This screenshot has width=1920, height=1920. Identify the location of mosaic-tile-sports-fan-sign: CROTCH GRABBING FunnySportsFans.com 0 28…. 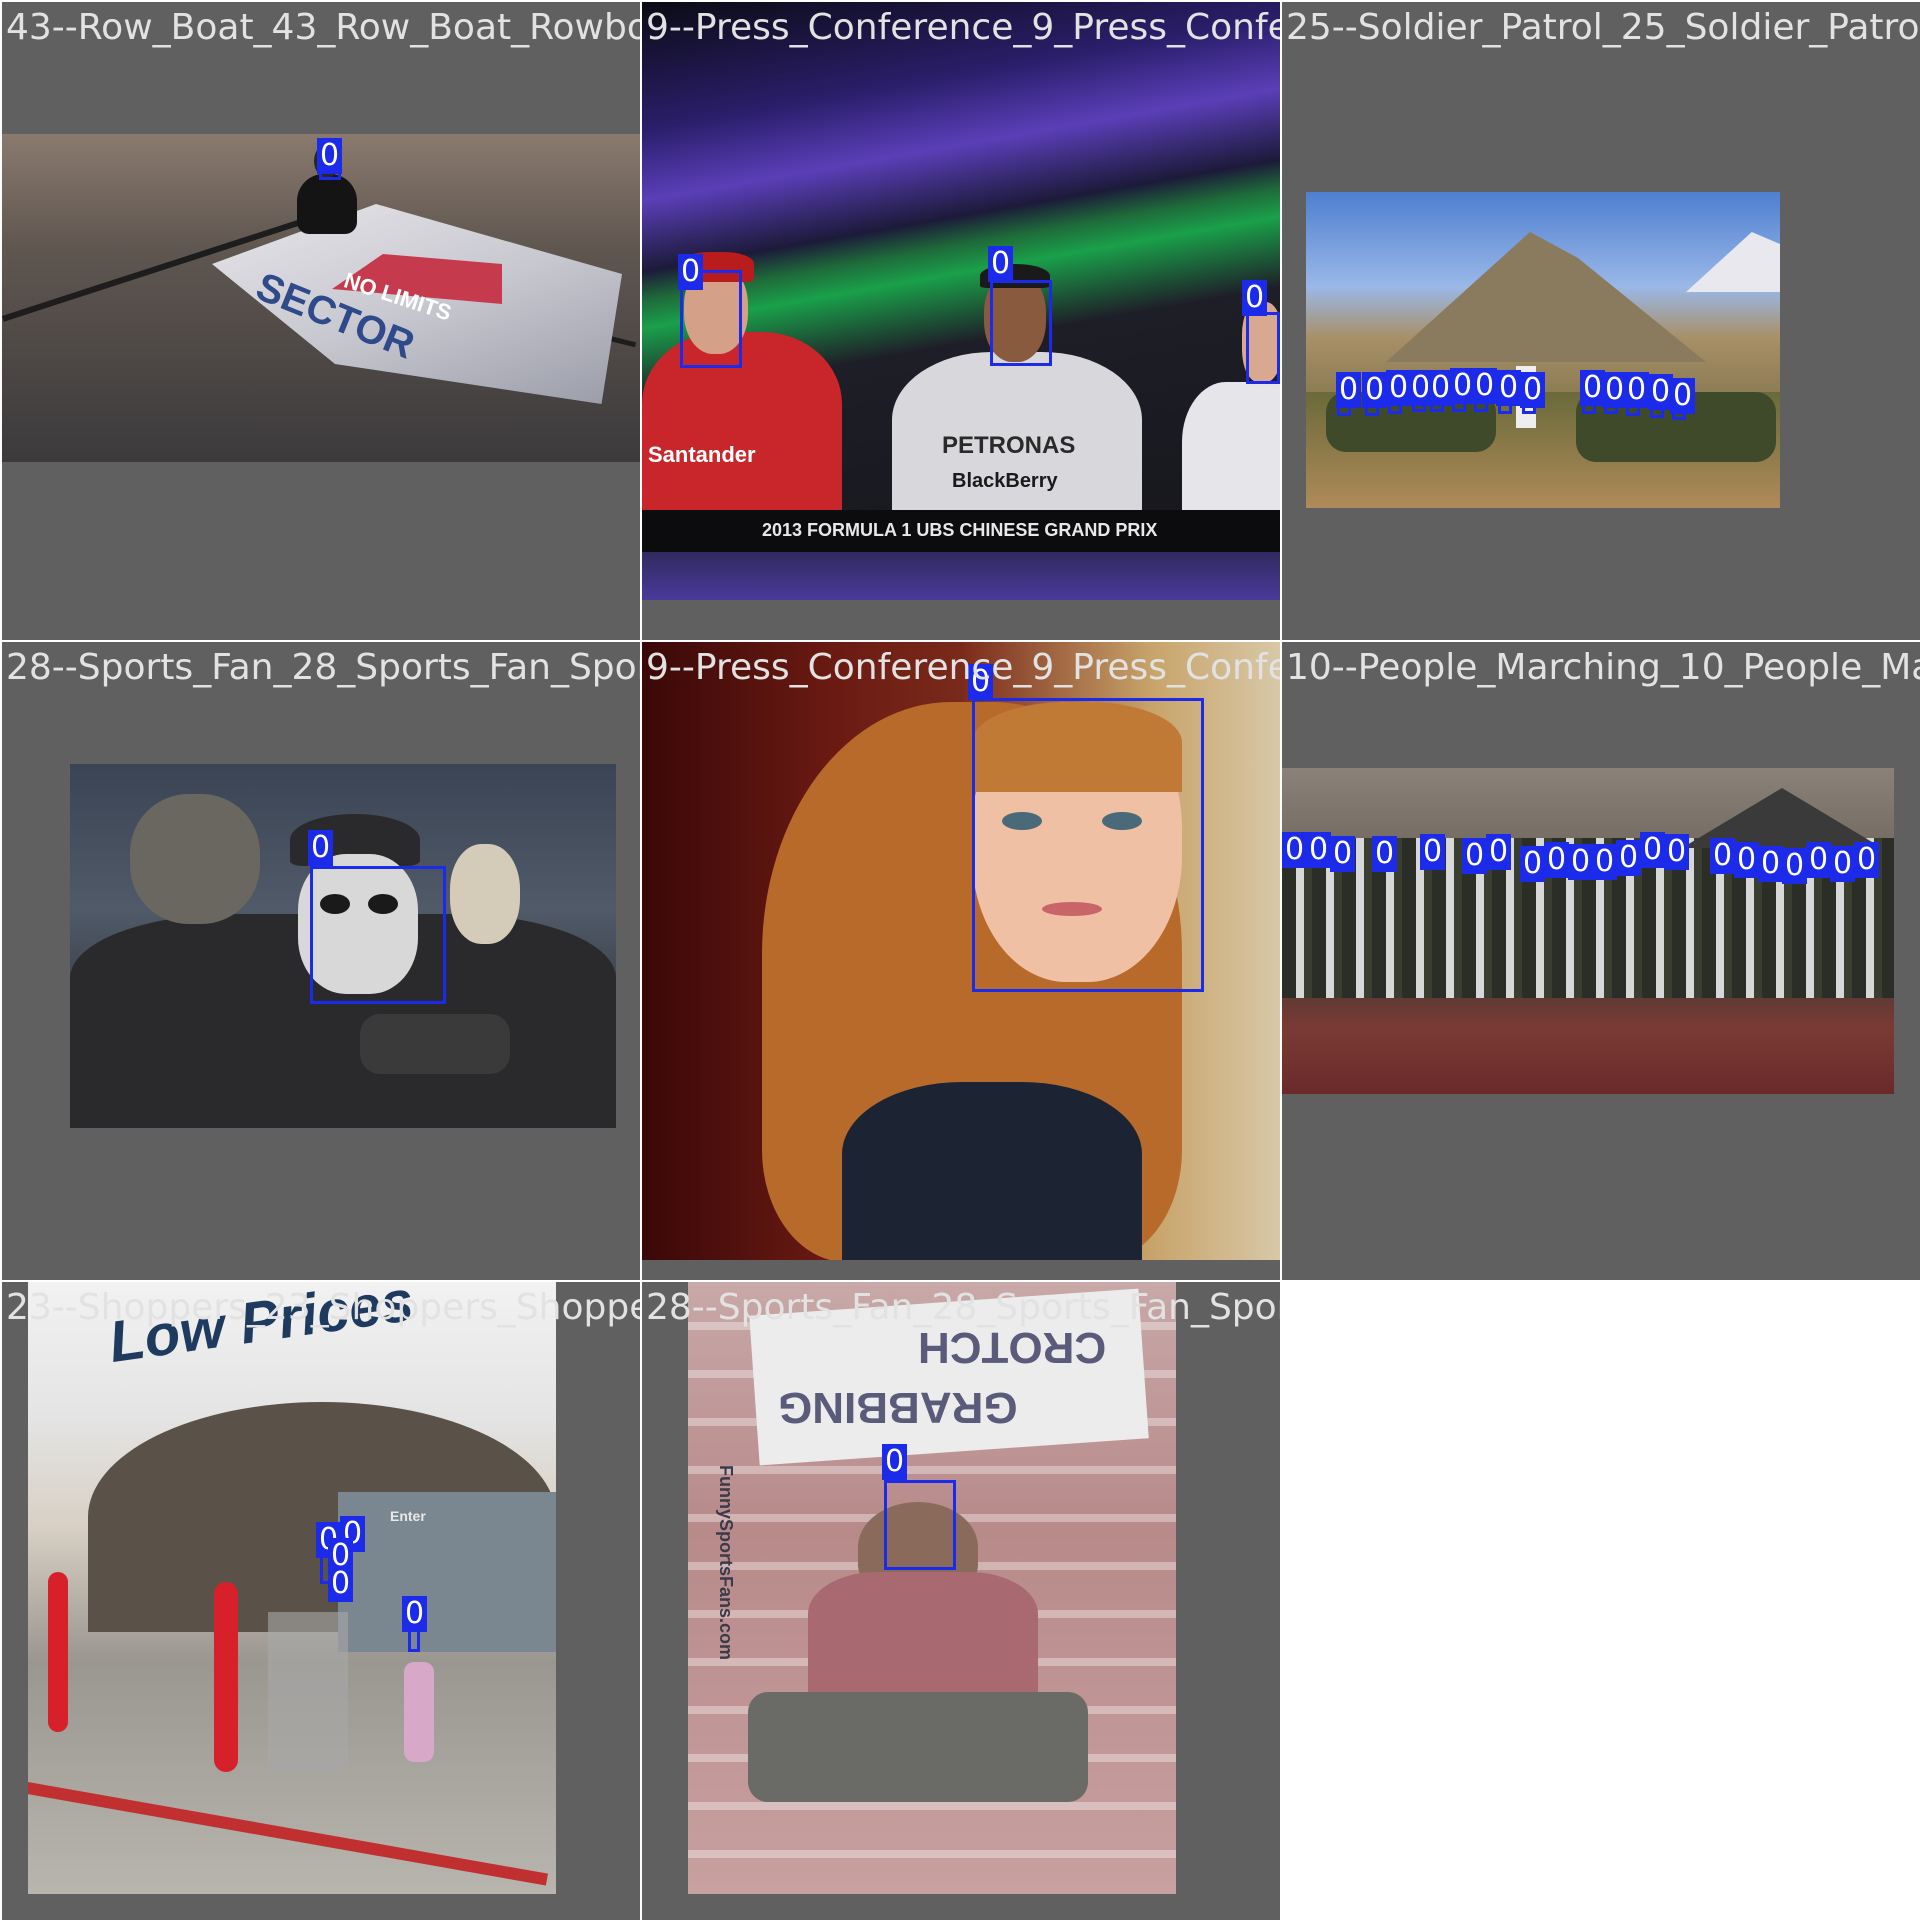
(961, 1601).